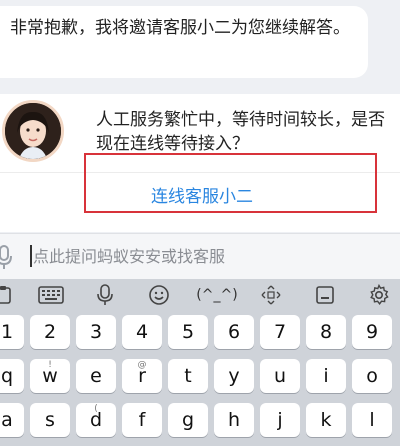 This screenshot has height=446, width=400. Describe the element at coordinates (172, 144) in the screenshot. I see `queue-message-line2: 现在连线等待接入？` at that location.